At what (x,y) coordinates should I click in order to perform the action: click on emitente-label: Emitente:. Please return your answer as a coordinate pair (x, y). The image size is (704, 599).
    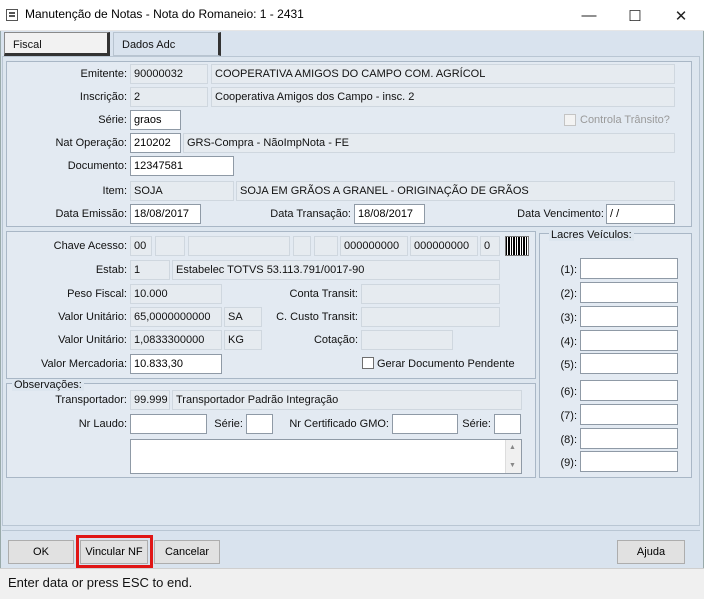
    Looking at the image, I should click on (103, 74).